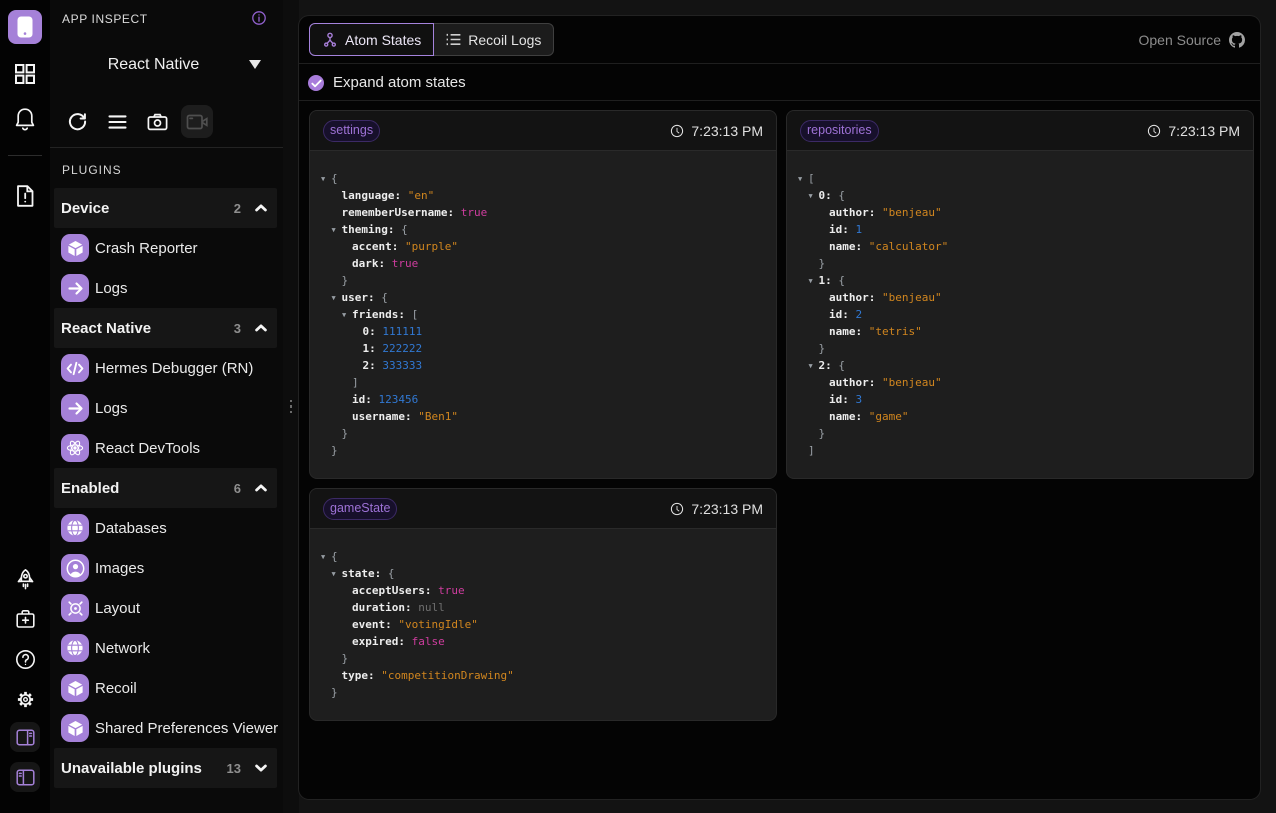  I want to click on json-line: id: 123456, so click(541, 399).